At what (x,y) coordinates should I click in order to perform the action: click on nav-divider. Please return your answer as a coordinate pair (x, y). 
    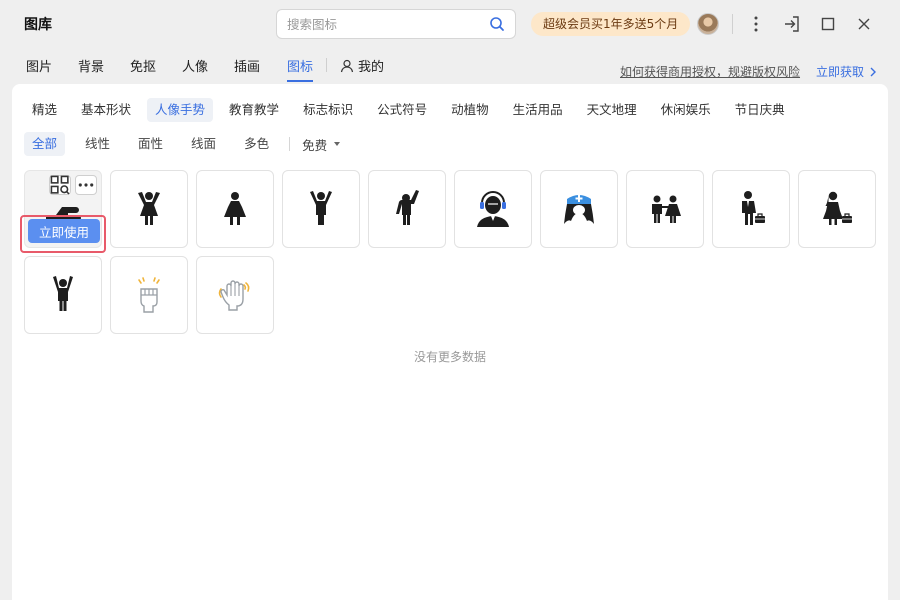
    Looking at the image, I should click on (326, 65).